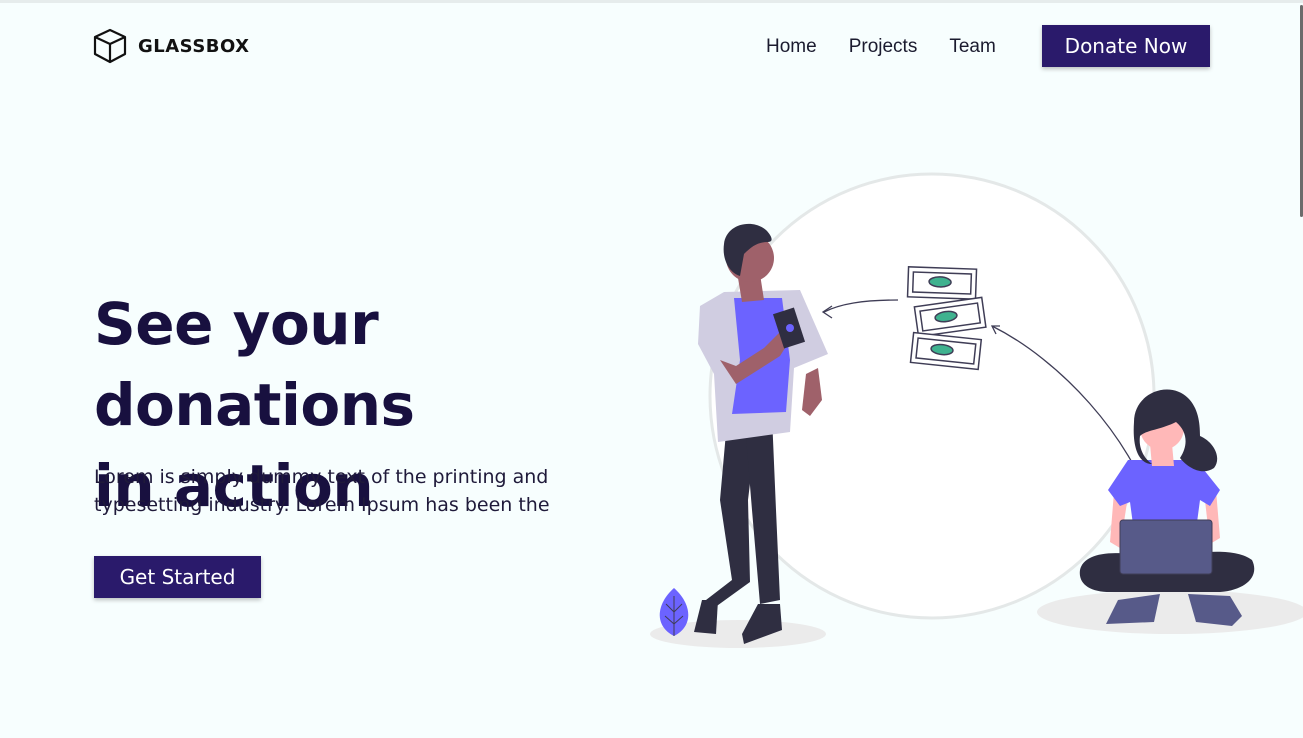 Image resolution: width=1303 pixels, height=738 pixels. Describe the element at coordinates (972, 47) in the screenshot. I see `nav-team-link: Team` at that location.